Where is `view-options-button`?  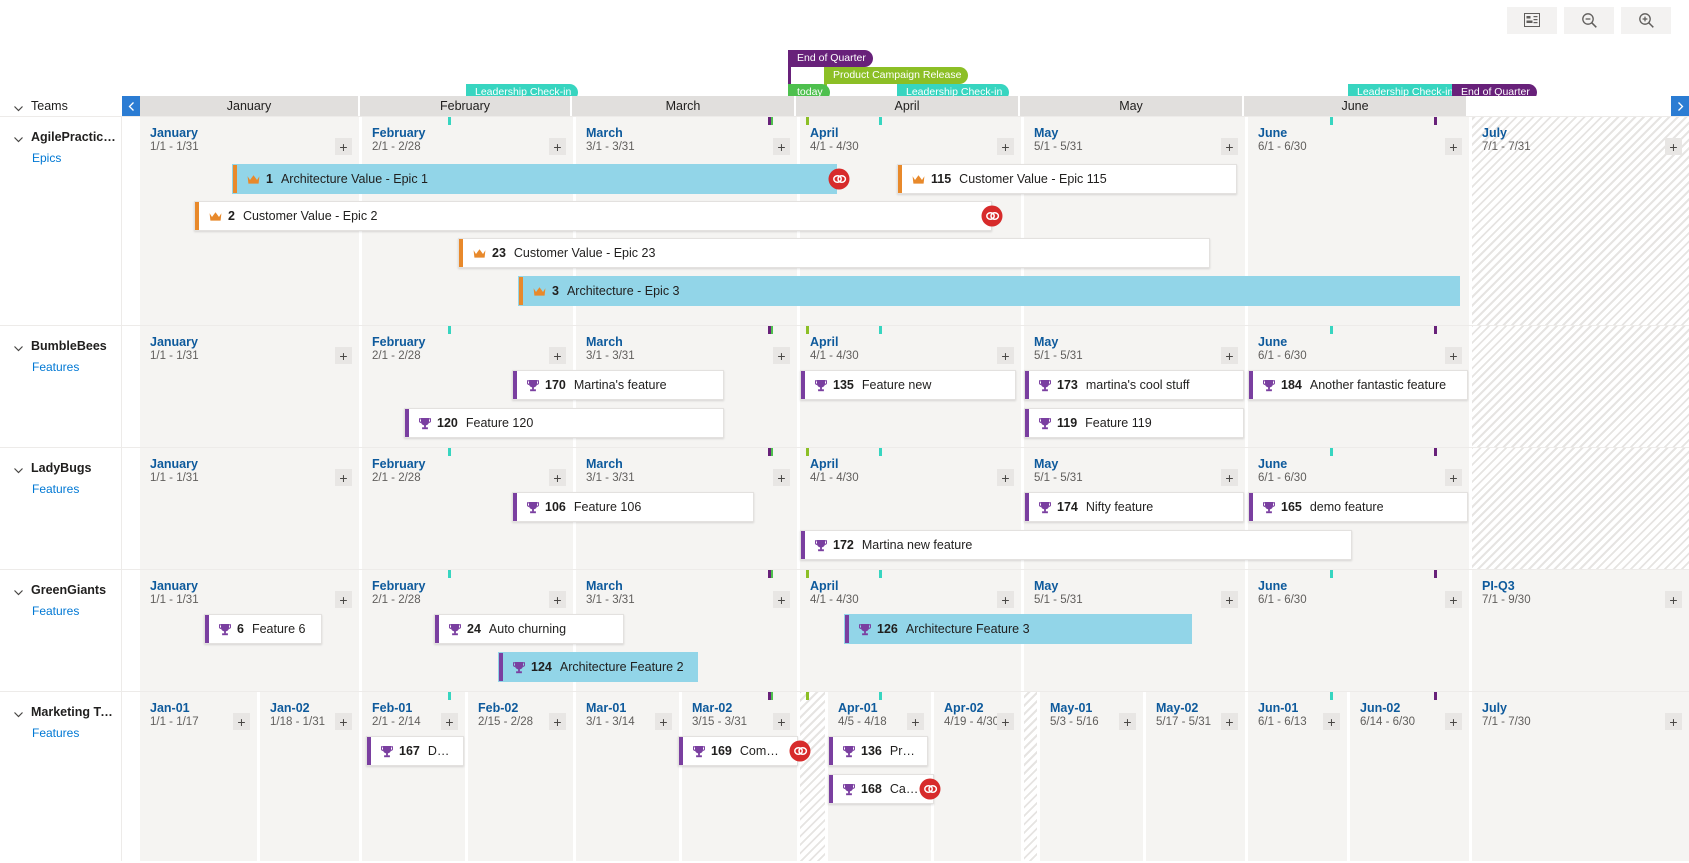 view-options-button is located at coordinates (1532, 20).